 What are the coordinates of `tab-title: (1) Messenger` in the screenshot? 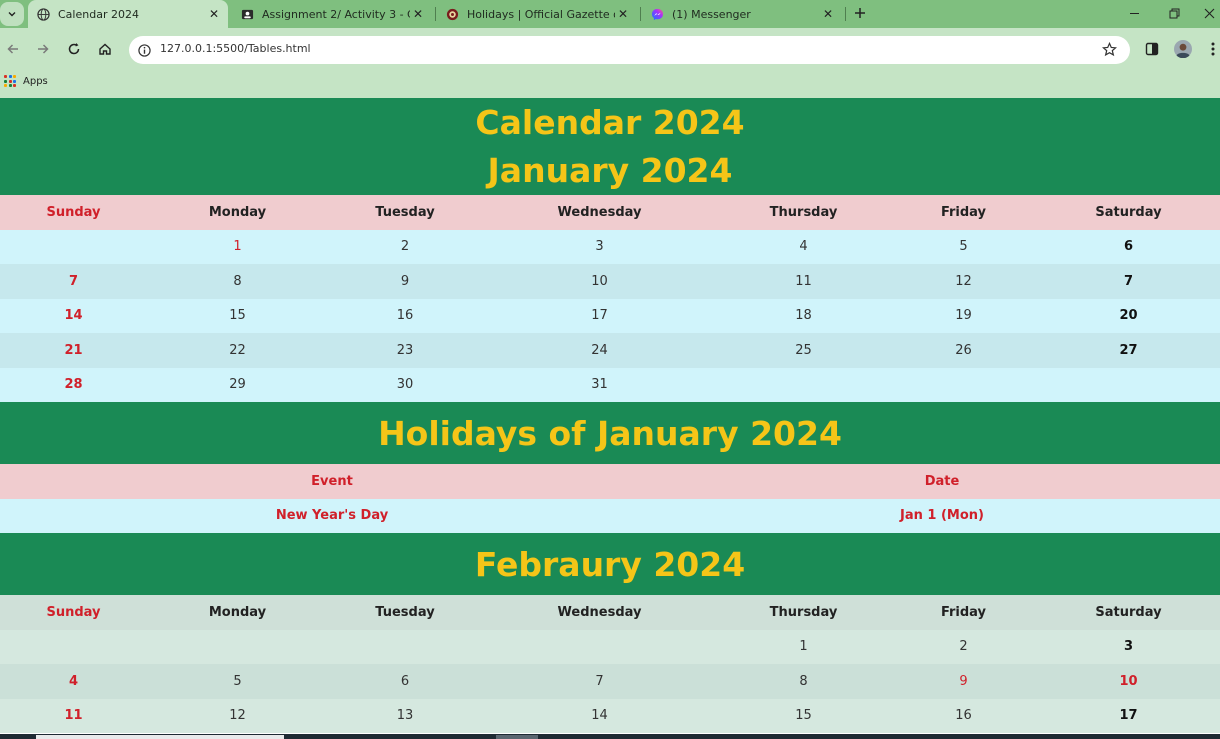 It's located at (711, 14).